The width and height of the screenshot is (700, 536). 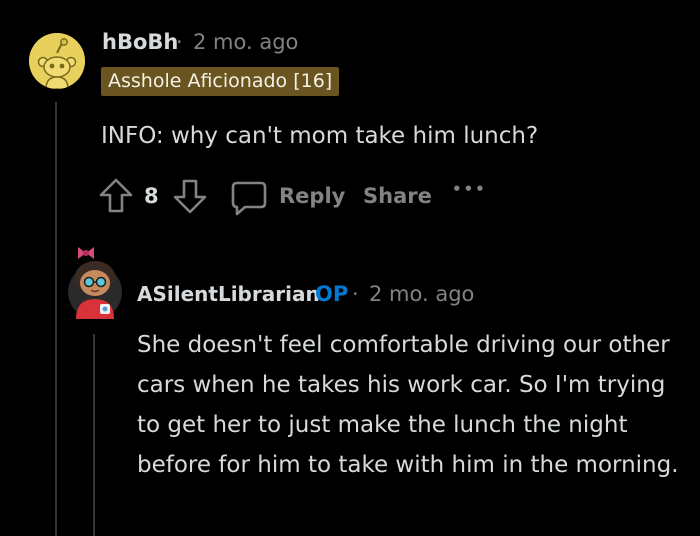 I want to click on downvote-button, so click(x=190, y=196).